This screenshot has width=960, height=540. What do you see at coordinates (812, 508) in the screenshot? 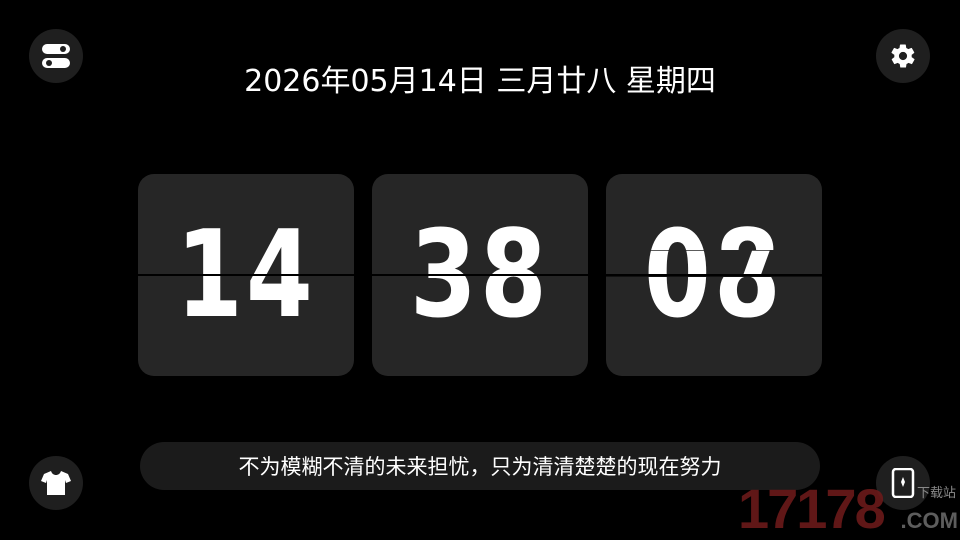
I see `watermark-number: 17178` at bounding box center [812, 508].